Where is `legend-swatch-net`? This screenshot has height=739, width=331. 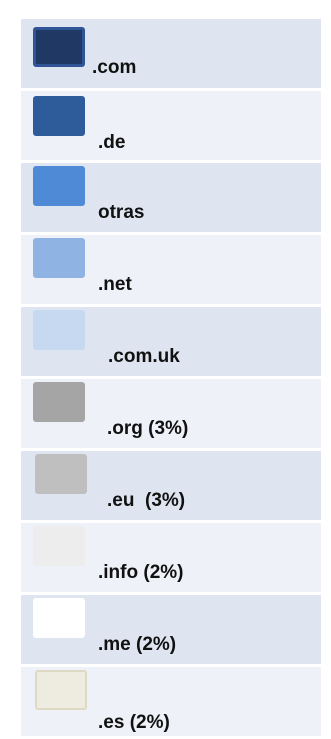 legend-swatch-net is located at coordinates (59, 258).